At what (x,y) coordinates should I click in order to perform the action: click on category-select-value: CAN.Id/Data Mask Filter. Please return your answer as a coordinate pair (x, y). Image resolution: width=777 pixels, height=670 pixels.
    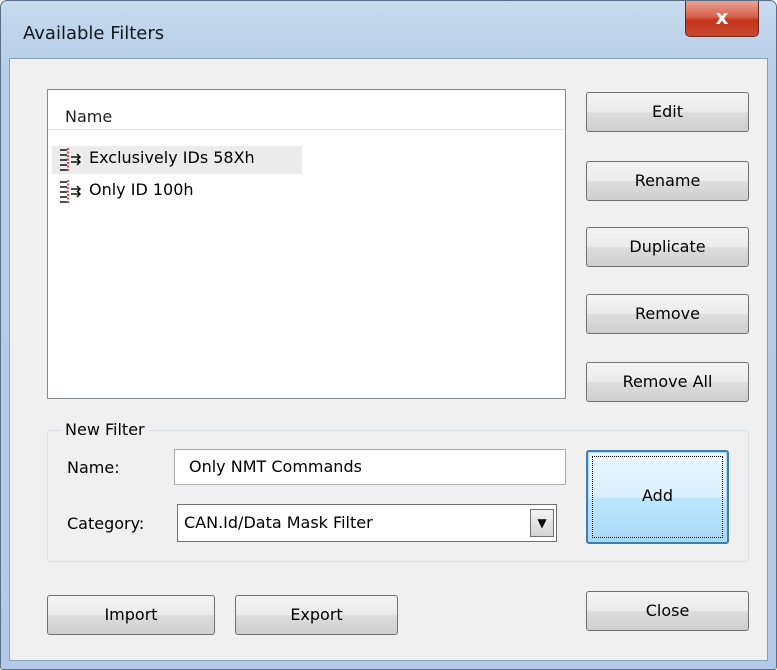
    Looking at the image, I should click on (278, 522).